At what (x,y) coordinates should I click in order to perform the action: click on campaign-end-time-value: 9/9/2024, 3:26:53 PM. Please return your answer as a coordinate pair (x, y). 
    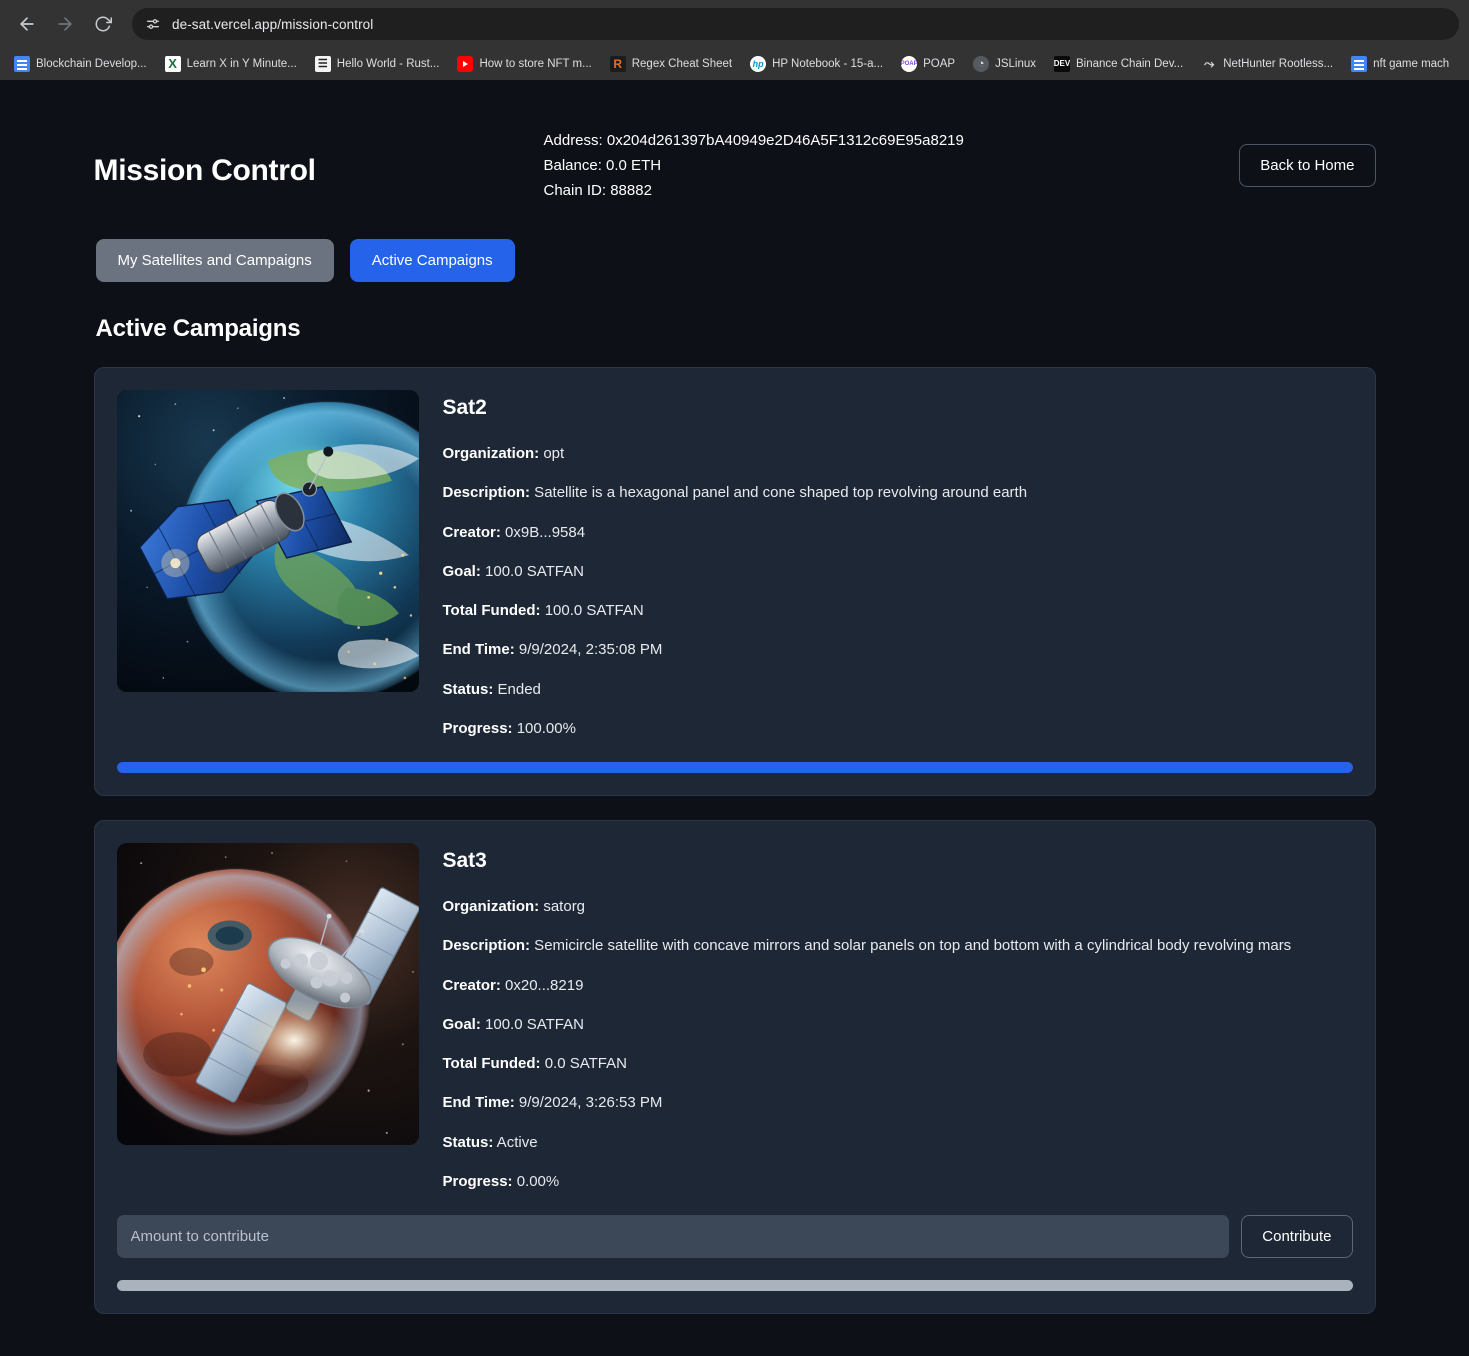
    Looking at the image, I should click on (588, 1103).